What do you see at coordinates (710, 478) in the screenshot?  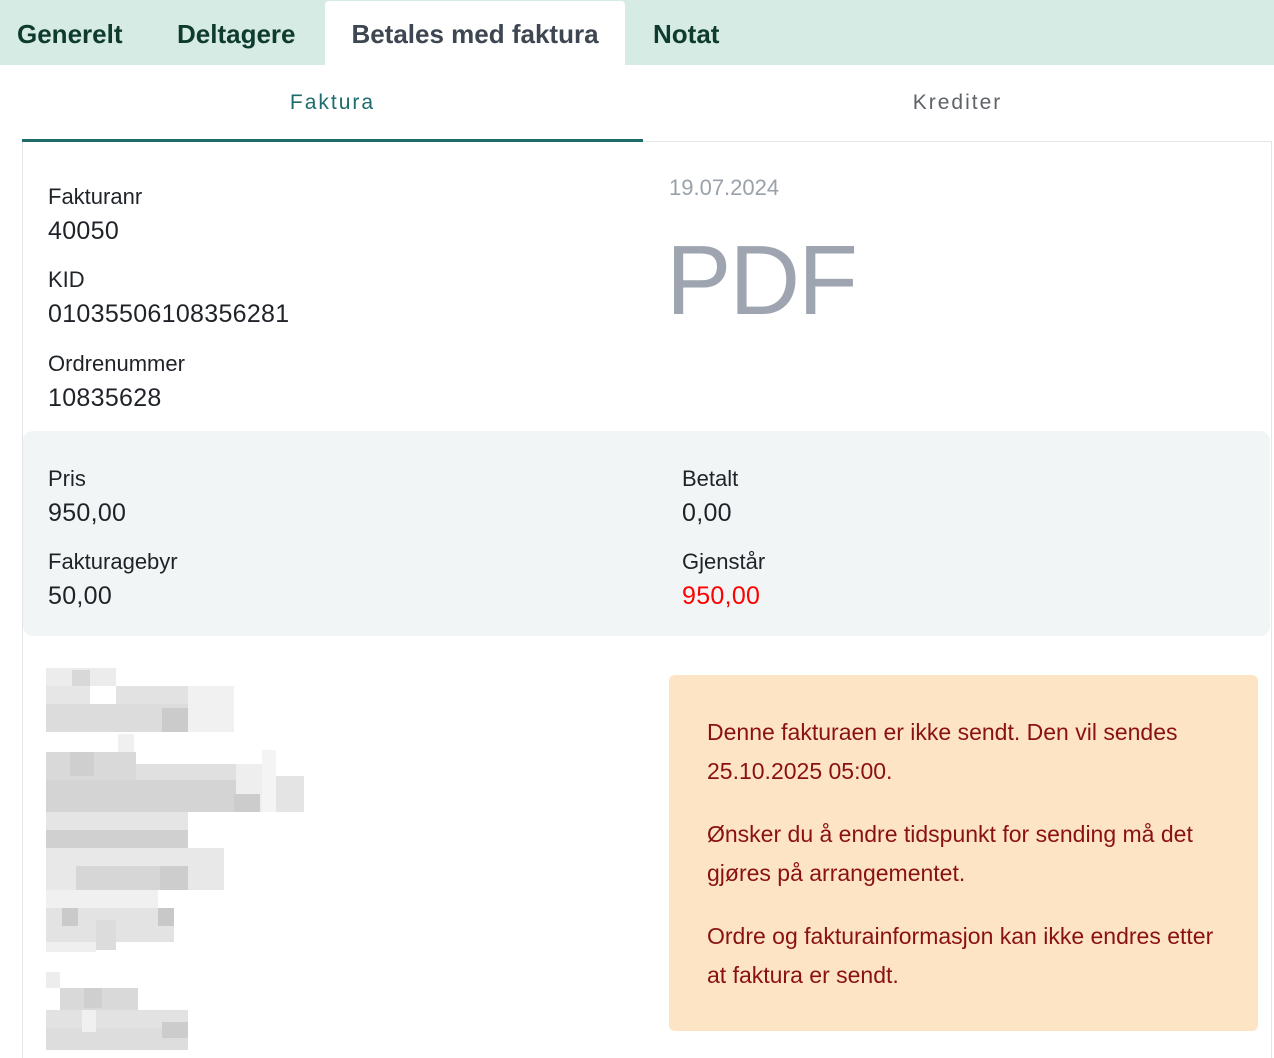 I see `paid-label: Betalt` at bounding box center [710, 478].